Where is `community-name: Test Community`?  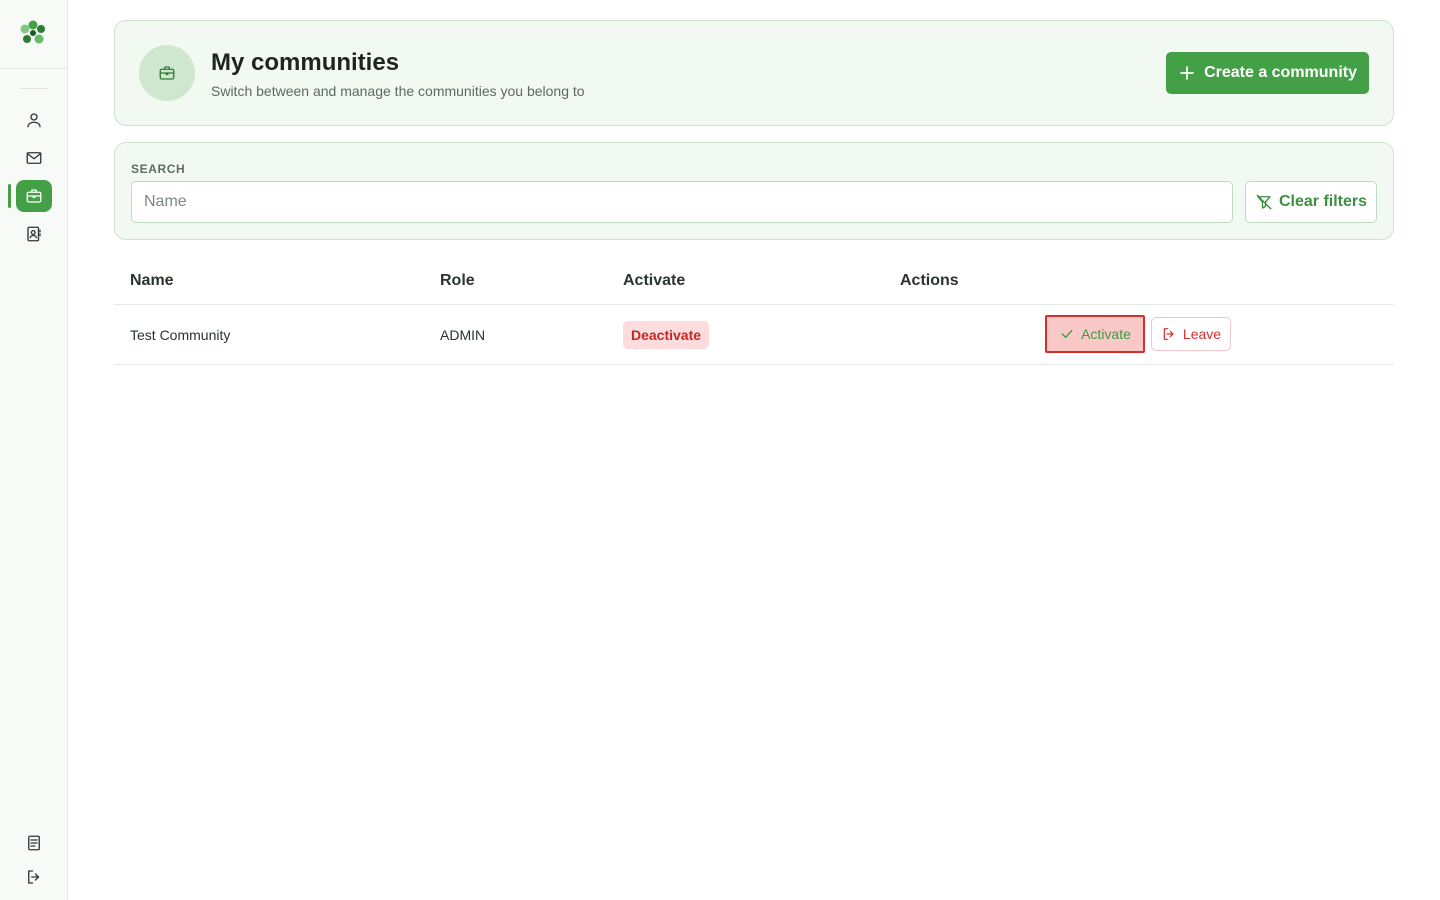 community-name: Test Community is located at coordinates (180, 335).